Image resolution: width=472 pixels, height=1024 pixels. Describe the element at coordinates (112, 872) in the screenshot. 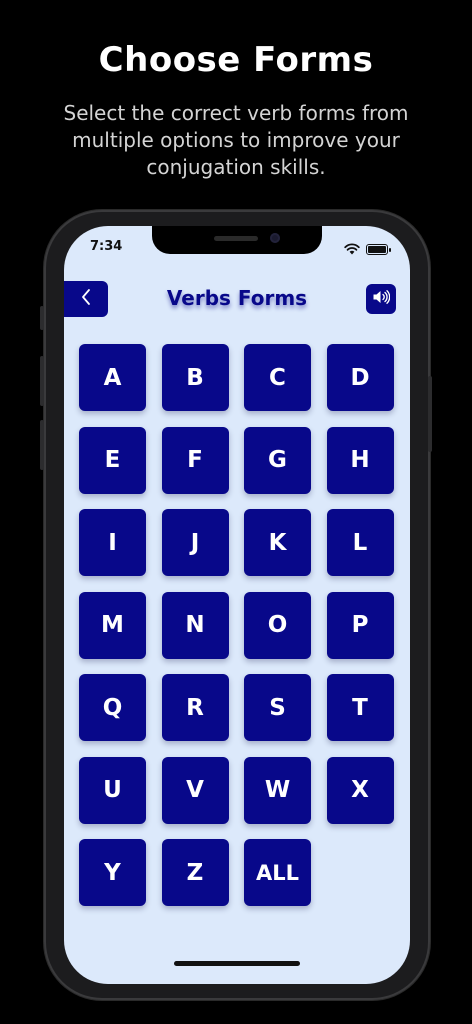

I see `letter-tile-y: Y` at that location.